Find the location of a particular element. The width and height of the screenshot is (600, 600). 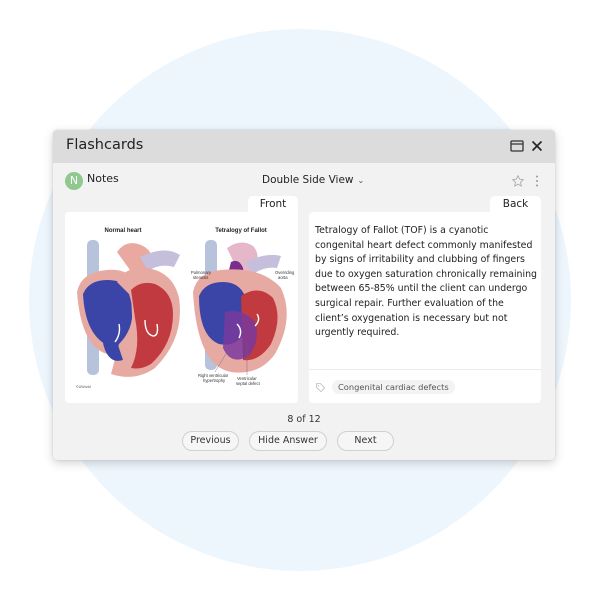

label-vsd-2: septal defect is located at coordinates (248, 383).